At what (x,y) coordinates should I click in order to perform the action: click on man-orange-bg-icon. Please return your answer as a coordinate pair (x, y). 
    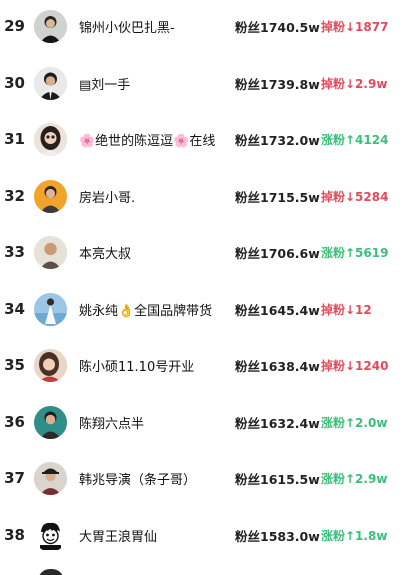
    Looking at the image, I should click on (50, 196).